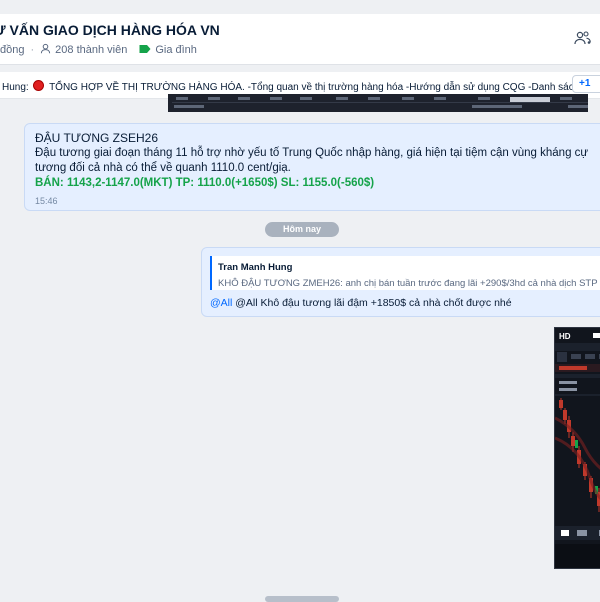 The width and height of the screenshot is (600, 602). I want to click on chart-footer, so click(380, 106).